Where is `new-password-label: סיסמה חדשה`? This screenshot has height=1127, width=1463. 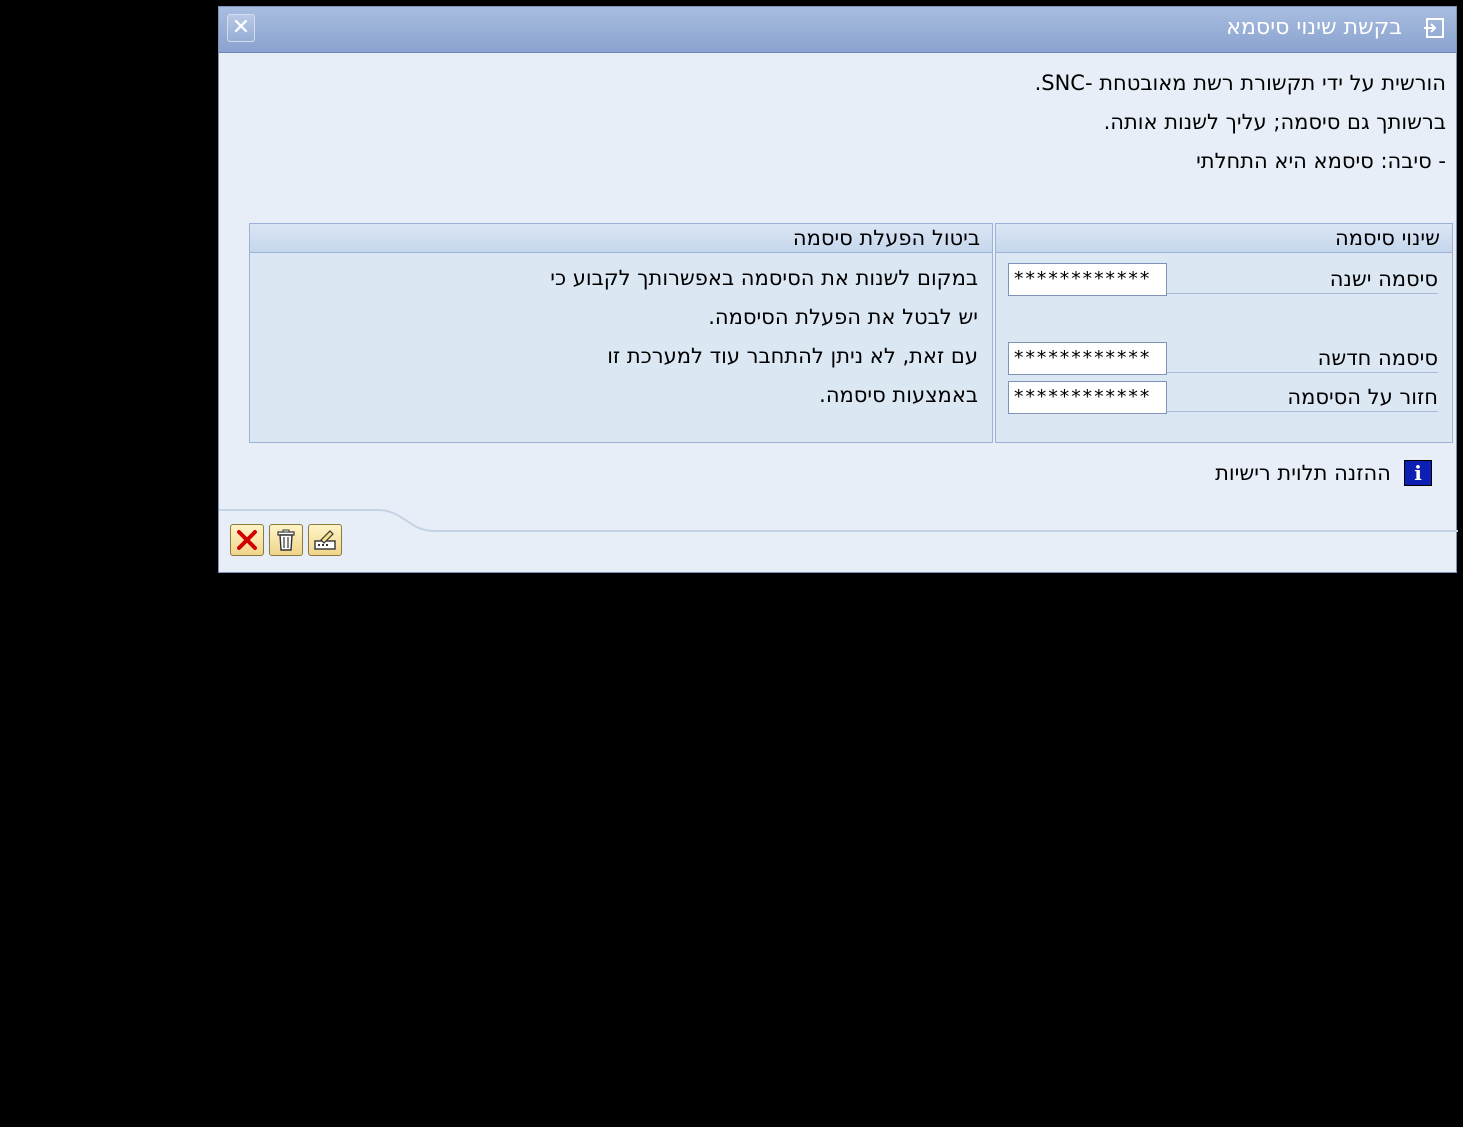
new-password-label: סיסמה חדשה is located at coordinates (1302, 356).